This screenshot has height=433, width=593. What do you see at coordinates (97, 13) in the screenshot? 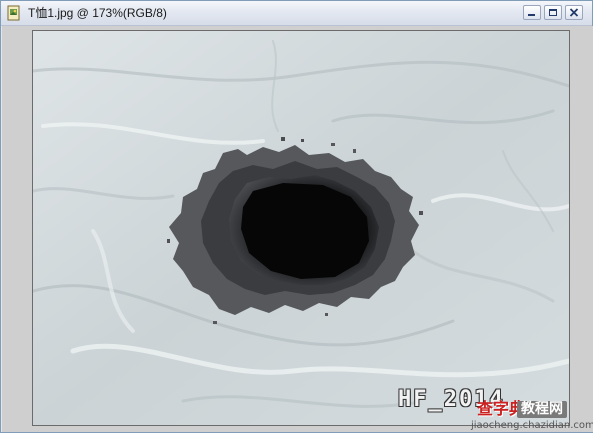
I see `window-title: T恤1.jpg @ 173%(RGB/8)` at bounding box center [97, 13].